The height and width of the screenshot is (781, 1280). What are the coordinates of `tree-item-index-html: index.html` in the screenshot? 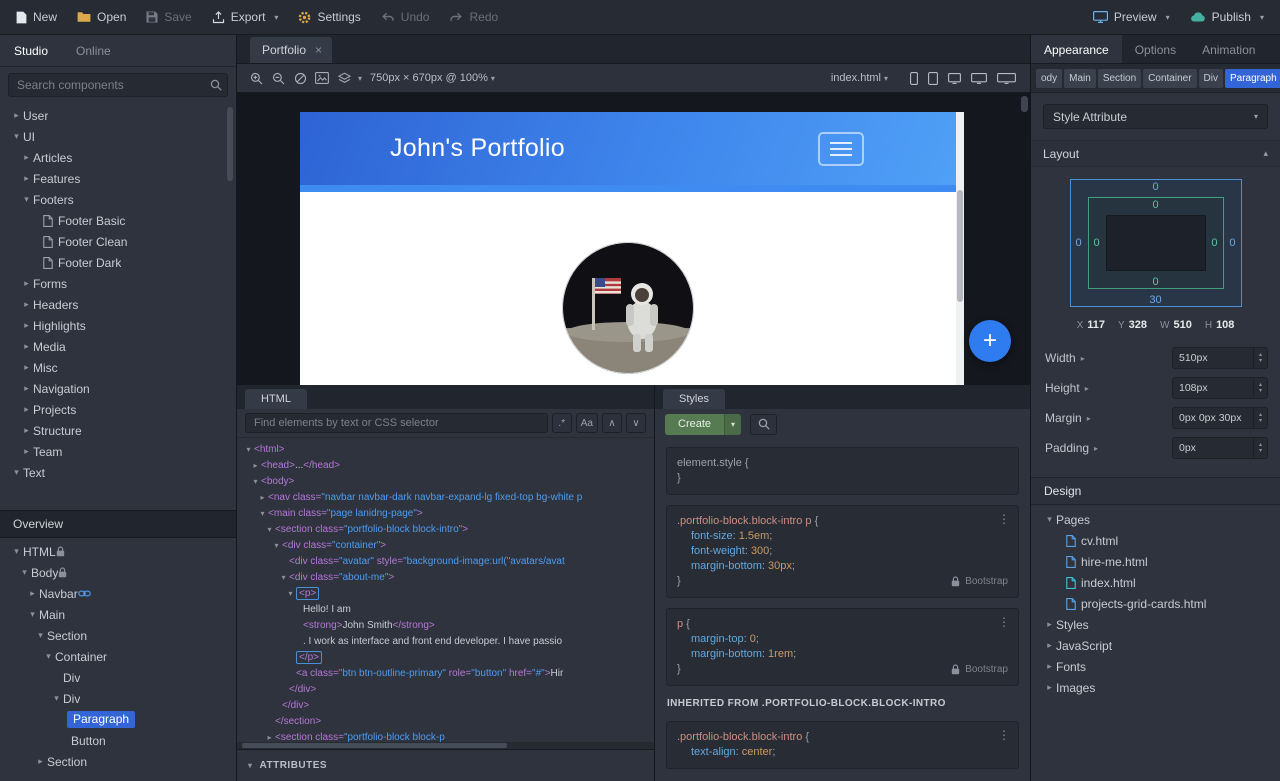 It's located at (1155, 582).